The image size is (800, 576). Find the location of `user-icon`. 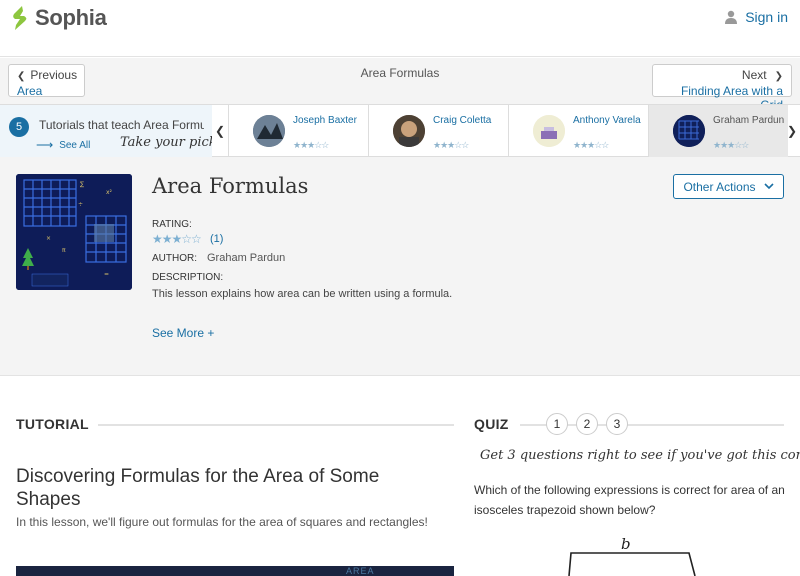

user-icon is located at coordinates (731, 17).